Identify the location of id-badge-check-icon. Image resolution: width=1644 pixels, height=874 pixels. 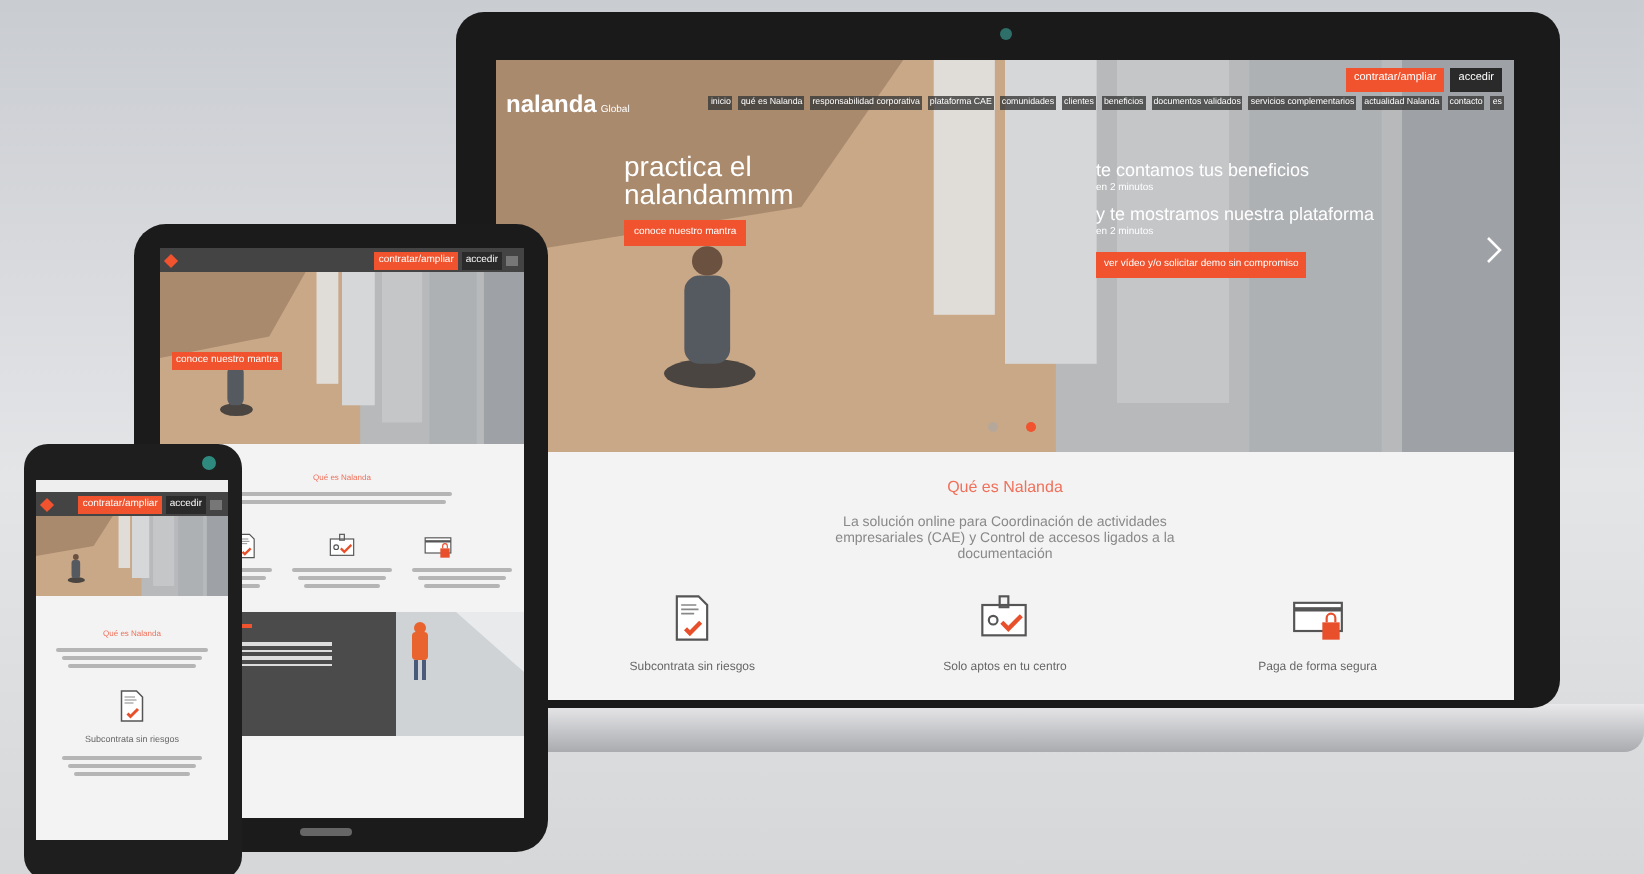
(342, 546).